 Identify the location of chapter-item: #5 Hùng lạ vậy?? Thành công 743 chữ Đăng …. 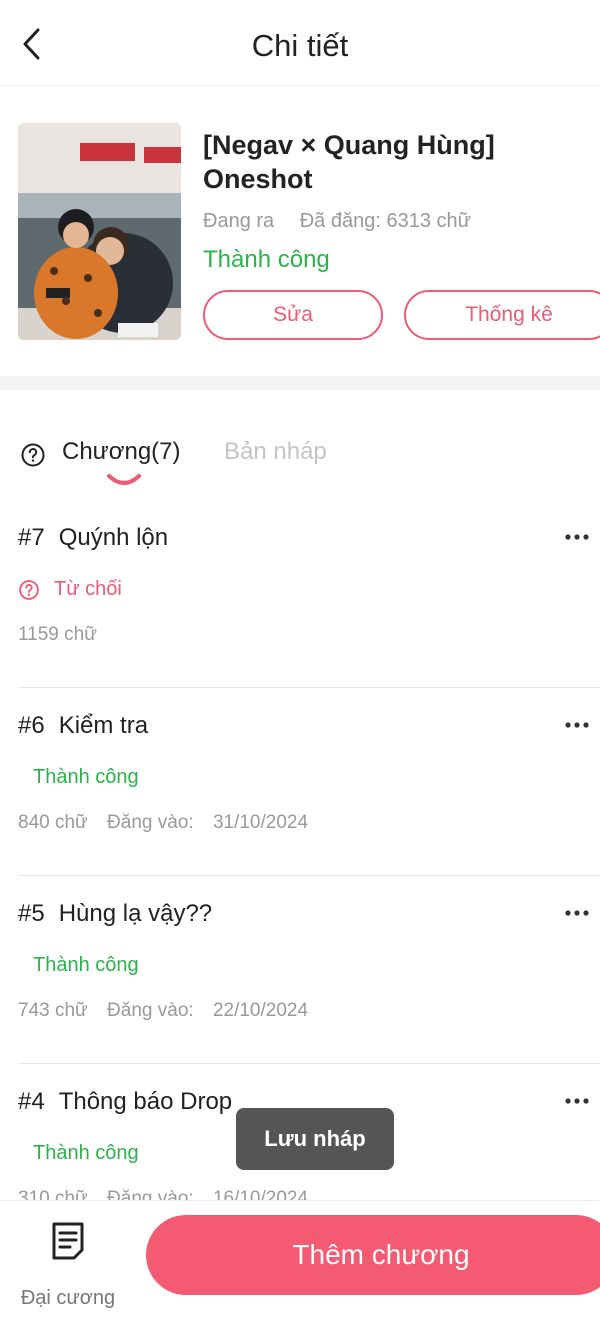
(309, 970).